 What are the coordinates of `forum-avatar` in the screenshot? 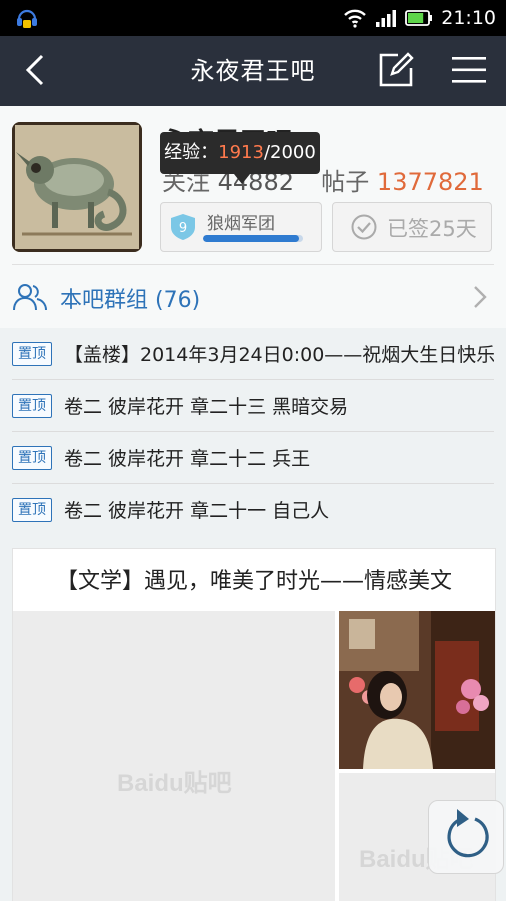 It's located at (77, 187).